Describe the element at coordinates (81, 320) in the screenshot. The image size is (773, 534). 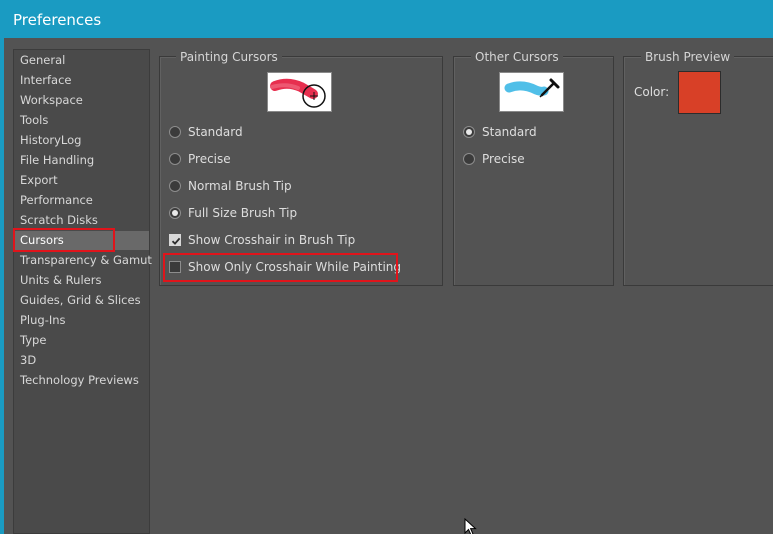
I see `sidebar-item-plug-ins: Plug-Ins` at that location.